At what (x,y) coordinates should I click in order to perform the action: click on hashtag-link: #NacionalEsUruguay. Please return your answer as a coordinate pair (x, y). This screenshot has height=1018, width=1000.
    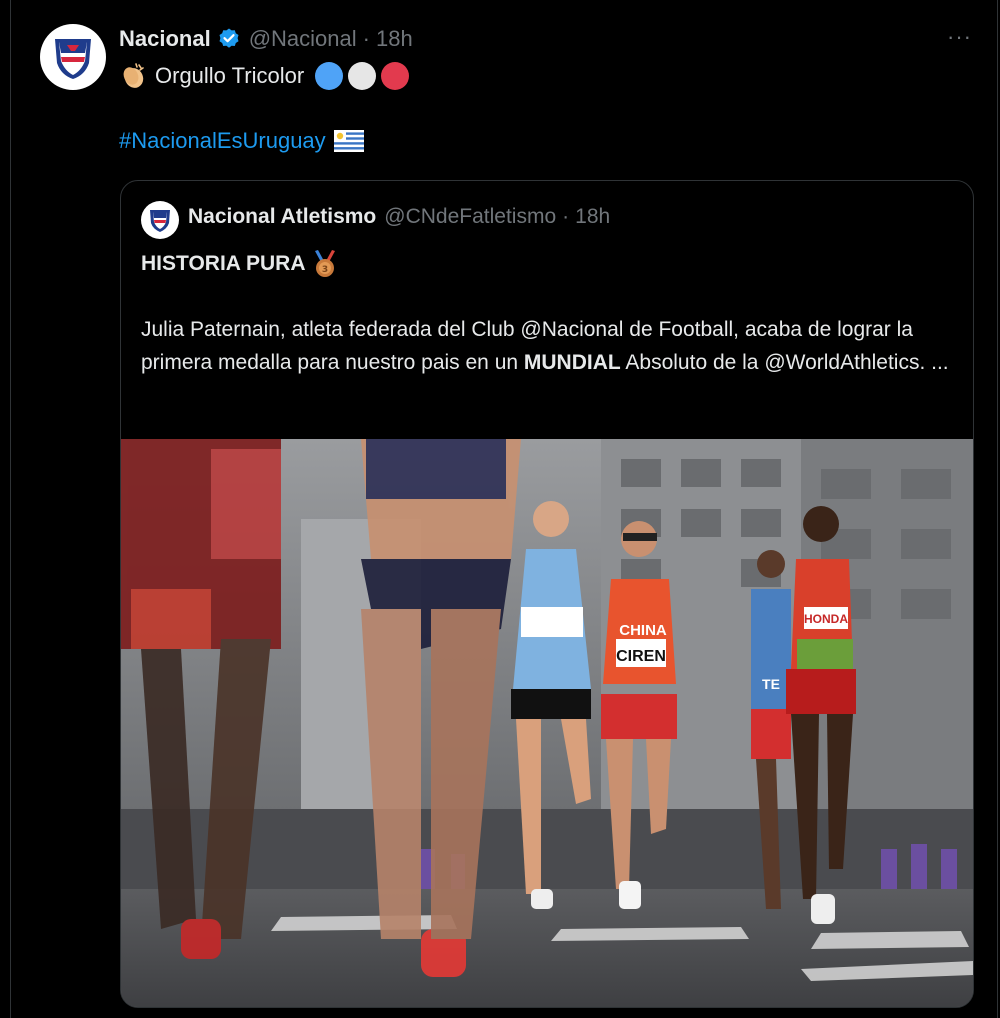
    Looking at the image, I should click on (222, 141).